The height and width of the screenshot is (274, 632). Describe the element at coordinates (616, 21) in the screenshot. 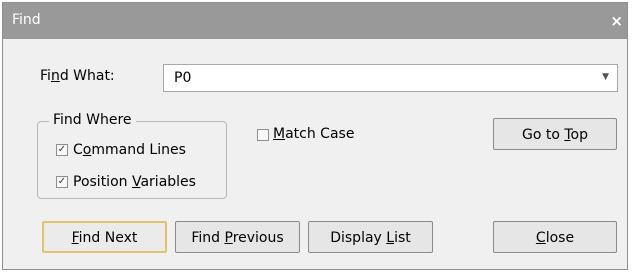

I see `close-icon: ×` at that location.